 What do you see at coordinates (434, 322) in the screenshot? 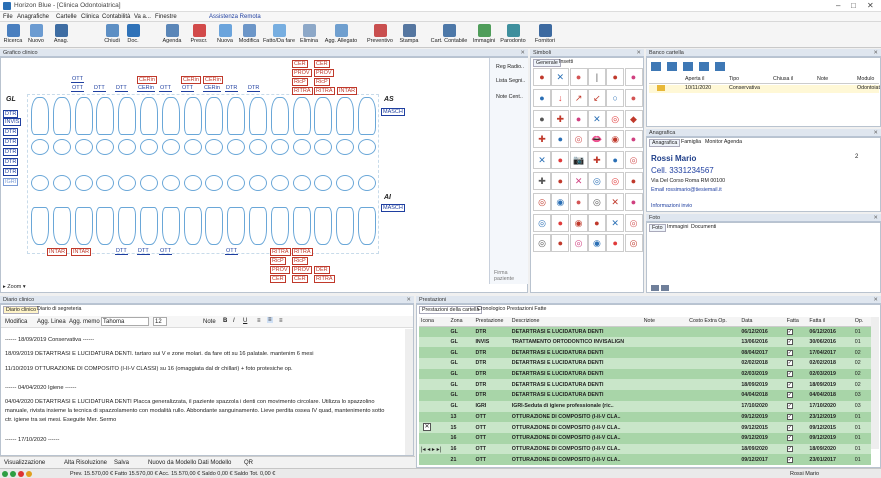
I see `column-header: Icona` at bounding box center [434, 322].